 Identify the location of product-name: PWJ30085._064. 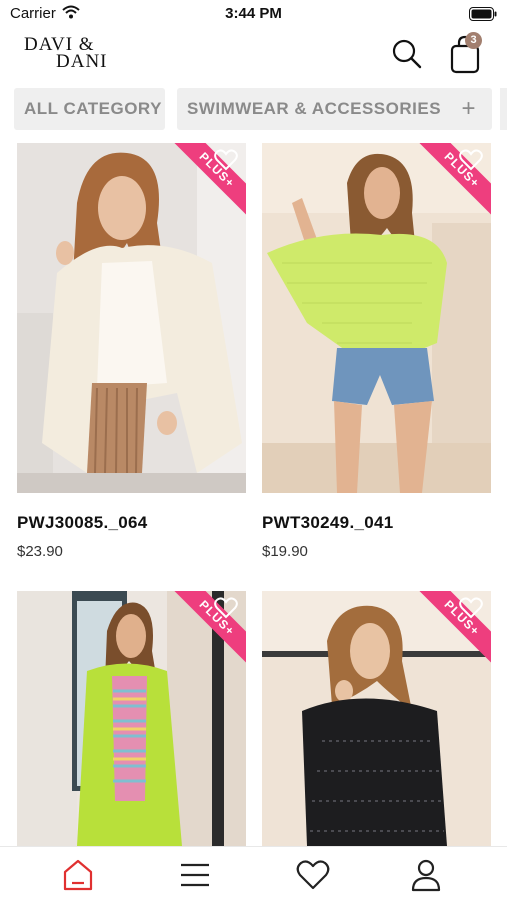
(82, 523).